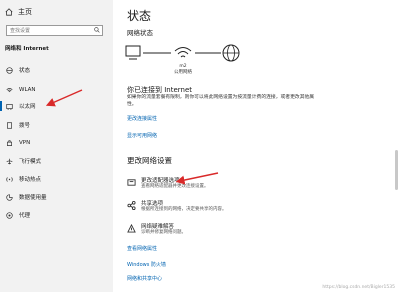  What do you see at coordinates (9, 179) in the screenshot?
I see `hotspot-icon` at bounding box center [9, 179].